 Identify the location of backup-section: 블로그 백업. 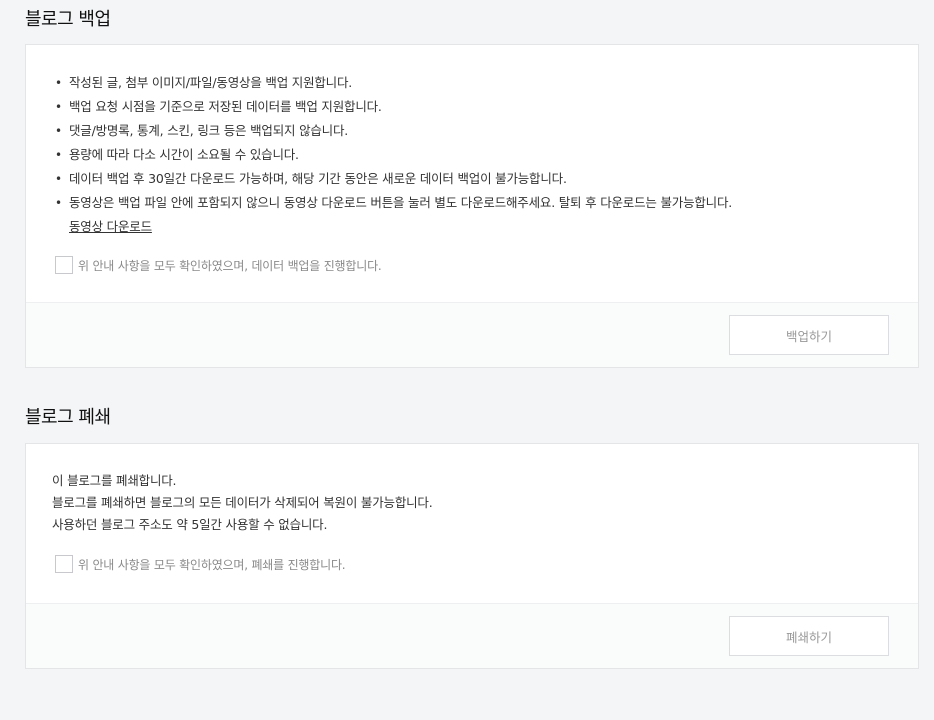
(472, 20).